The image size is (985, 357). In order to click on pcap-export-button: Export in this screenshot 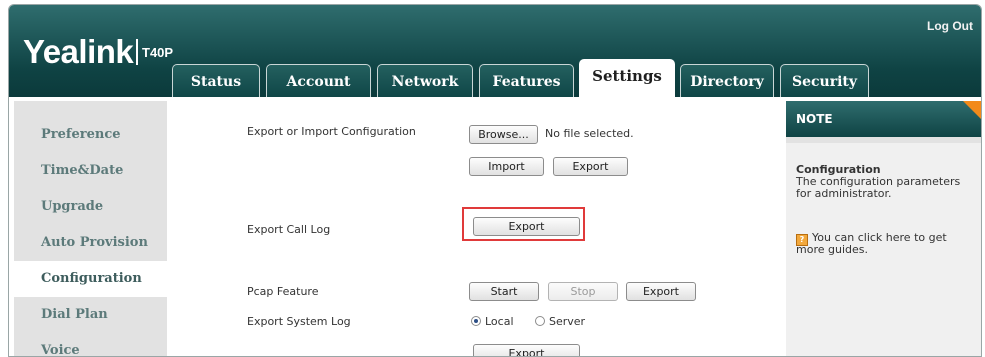, I will do `click(661, 291)`.